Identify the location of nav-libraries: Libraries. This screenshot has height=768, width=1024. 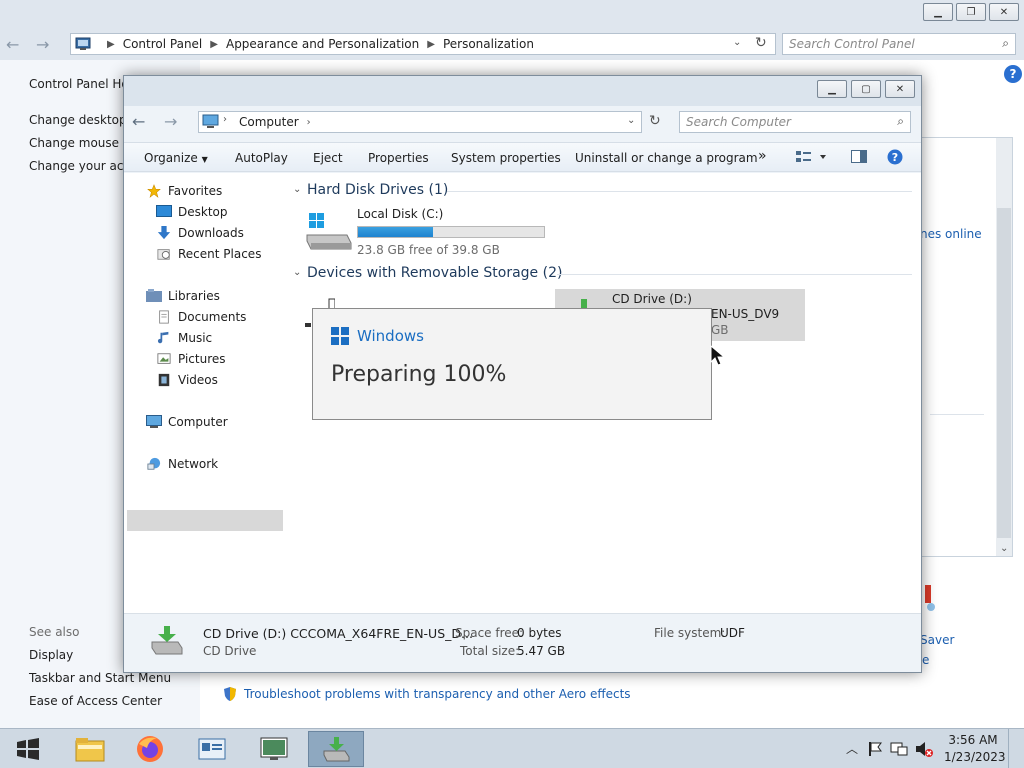
(183, 296).